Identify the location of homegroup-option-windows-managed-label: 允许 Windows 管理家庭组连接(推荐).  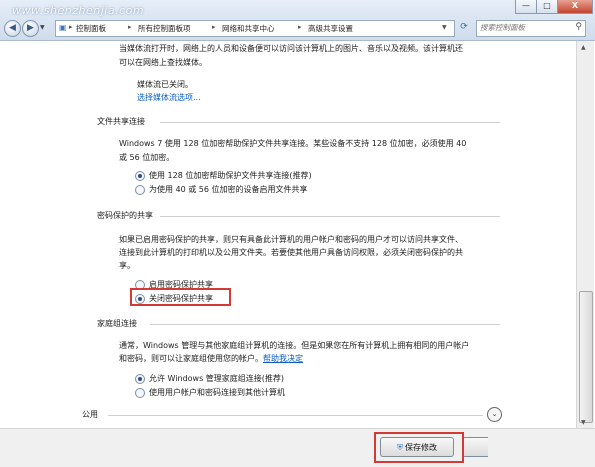
(216, 378).